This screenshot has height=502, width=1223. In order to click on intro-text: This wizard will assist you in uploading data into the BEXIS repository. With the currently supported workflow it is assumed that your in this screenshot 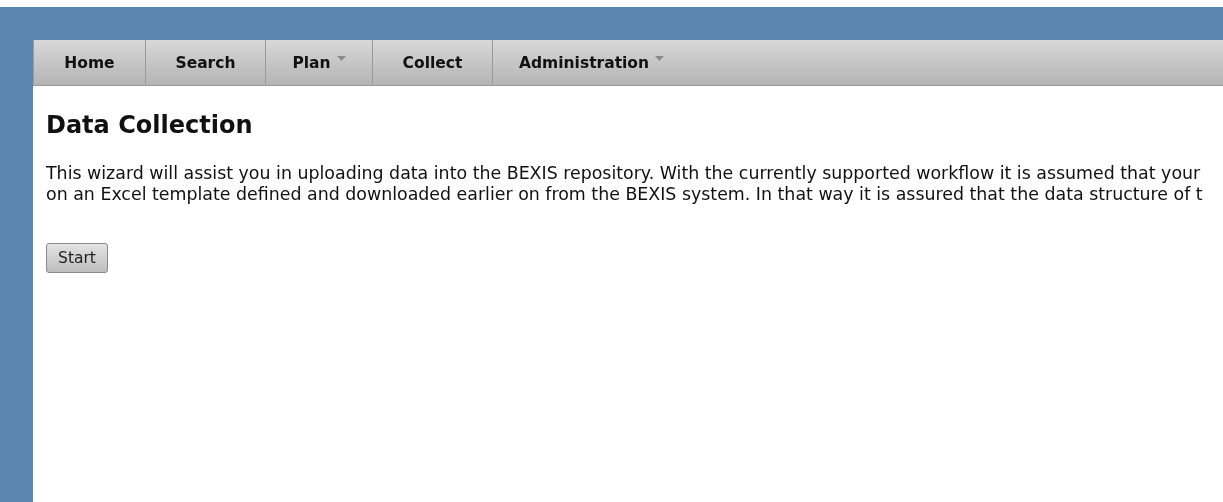, I will do `click(623, 173)`.